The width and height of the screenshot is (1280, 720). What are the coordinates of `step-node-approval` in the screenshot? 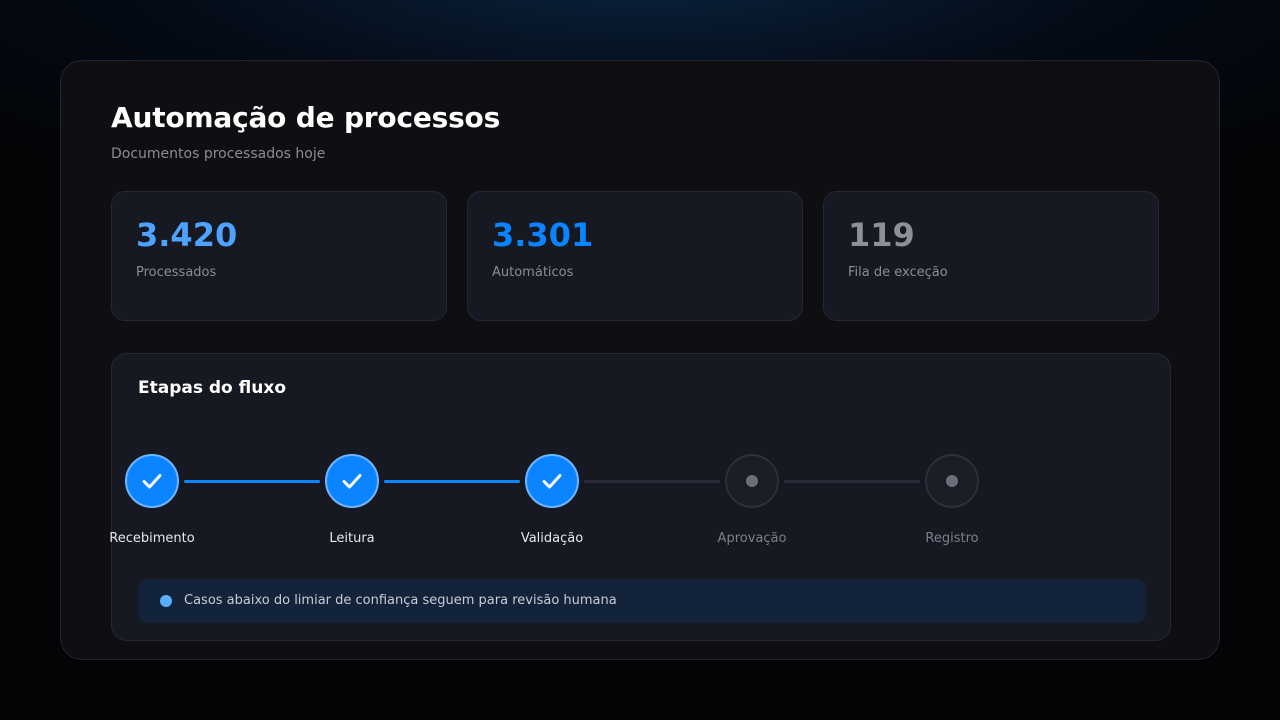 It's located at (752, 481).